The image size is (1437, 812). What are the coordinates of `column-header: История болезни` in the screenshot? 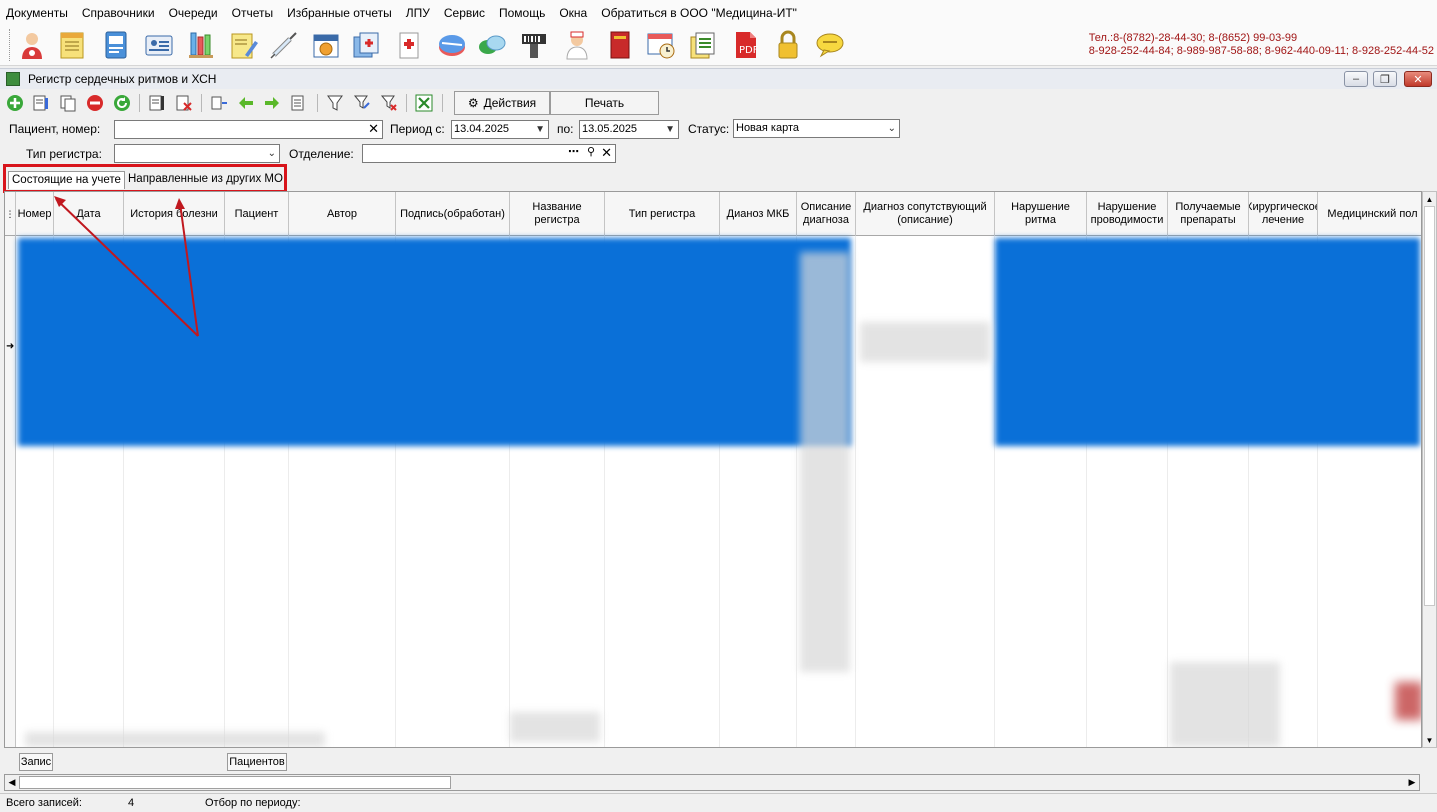 It's located at (174, 214).